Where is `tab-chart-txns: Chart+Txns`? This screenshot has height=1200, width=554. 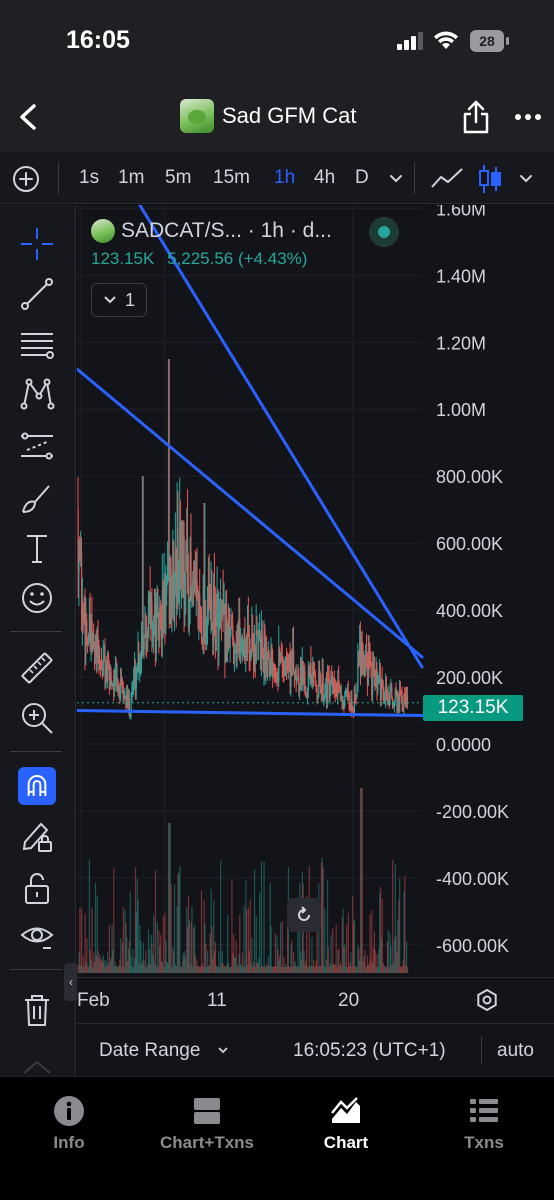
tab-chart-txns: Chart+Txns is located at coordinates (207, 1125).